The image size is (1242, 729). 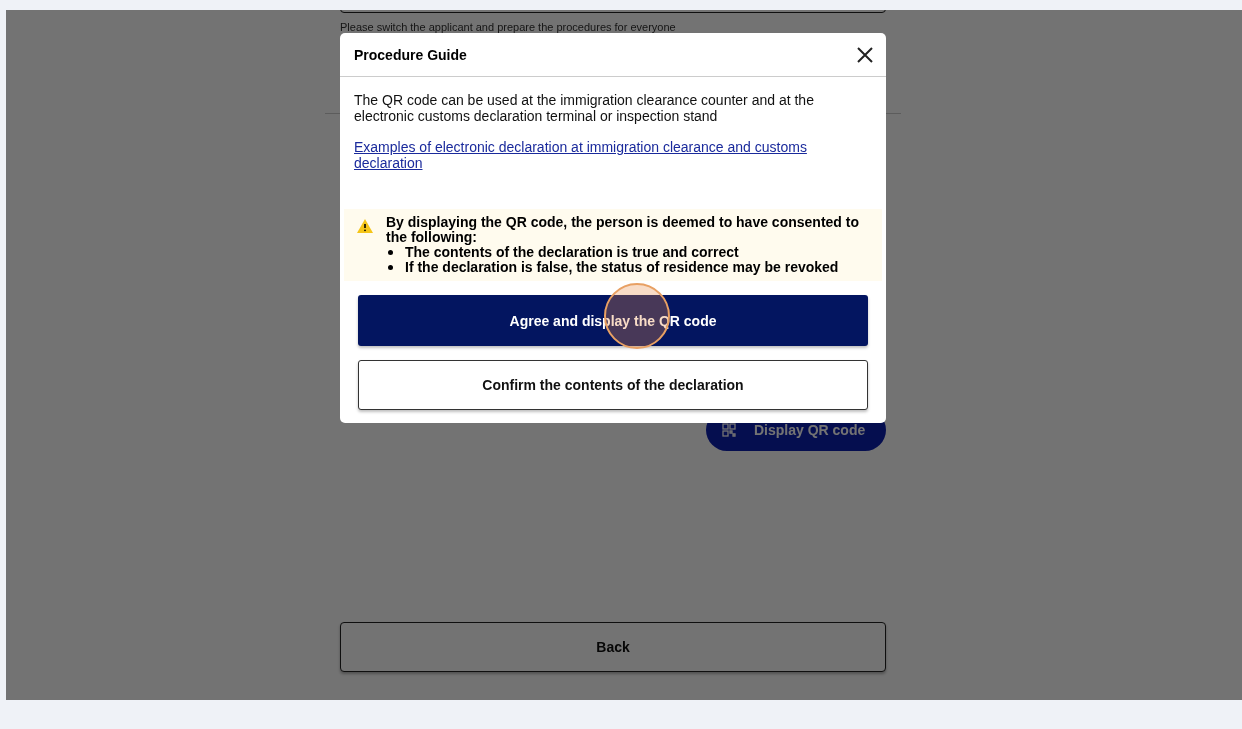 What do you see at coordinates (622, 267) in the screenshot?
I see `warning-item: If the declaration is false, the status of residence may be revoked` at bounding box center [622, 267].